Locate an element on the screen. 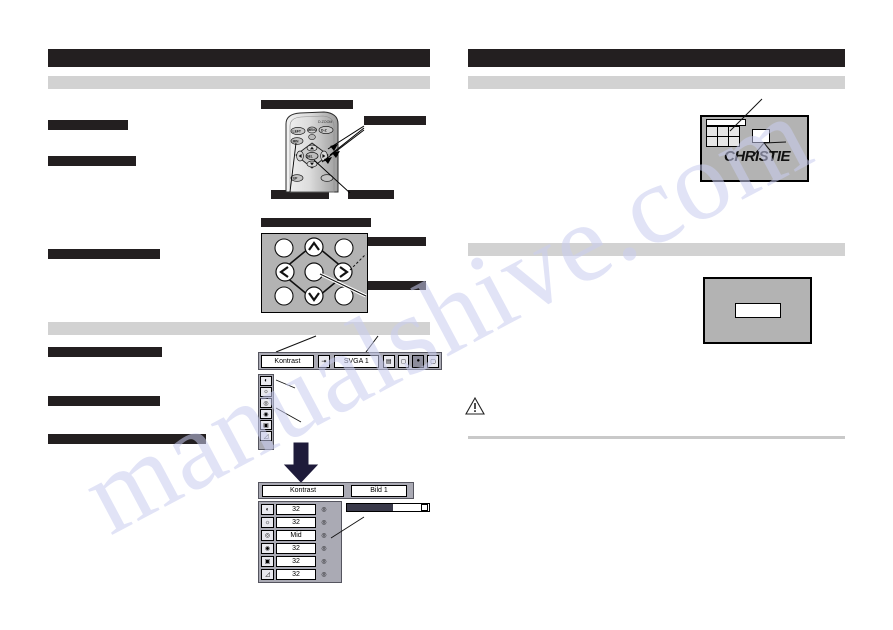  logo-callout-leader is located at coordinates (746, 115).